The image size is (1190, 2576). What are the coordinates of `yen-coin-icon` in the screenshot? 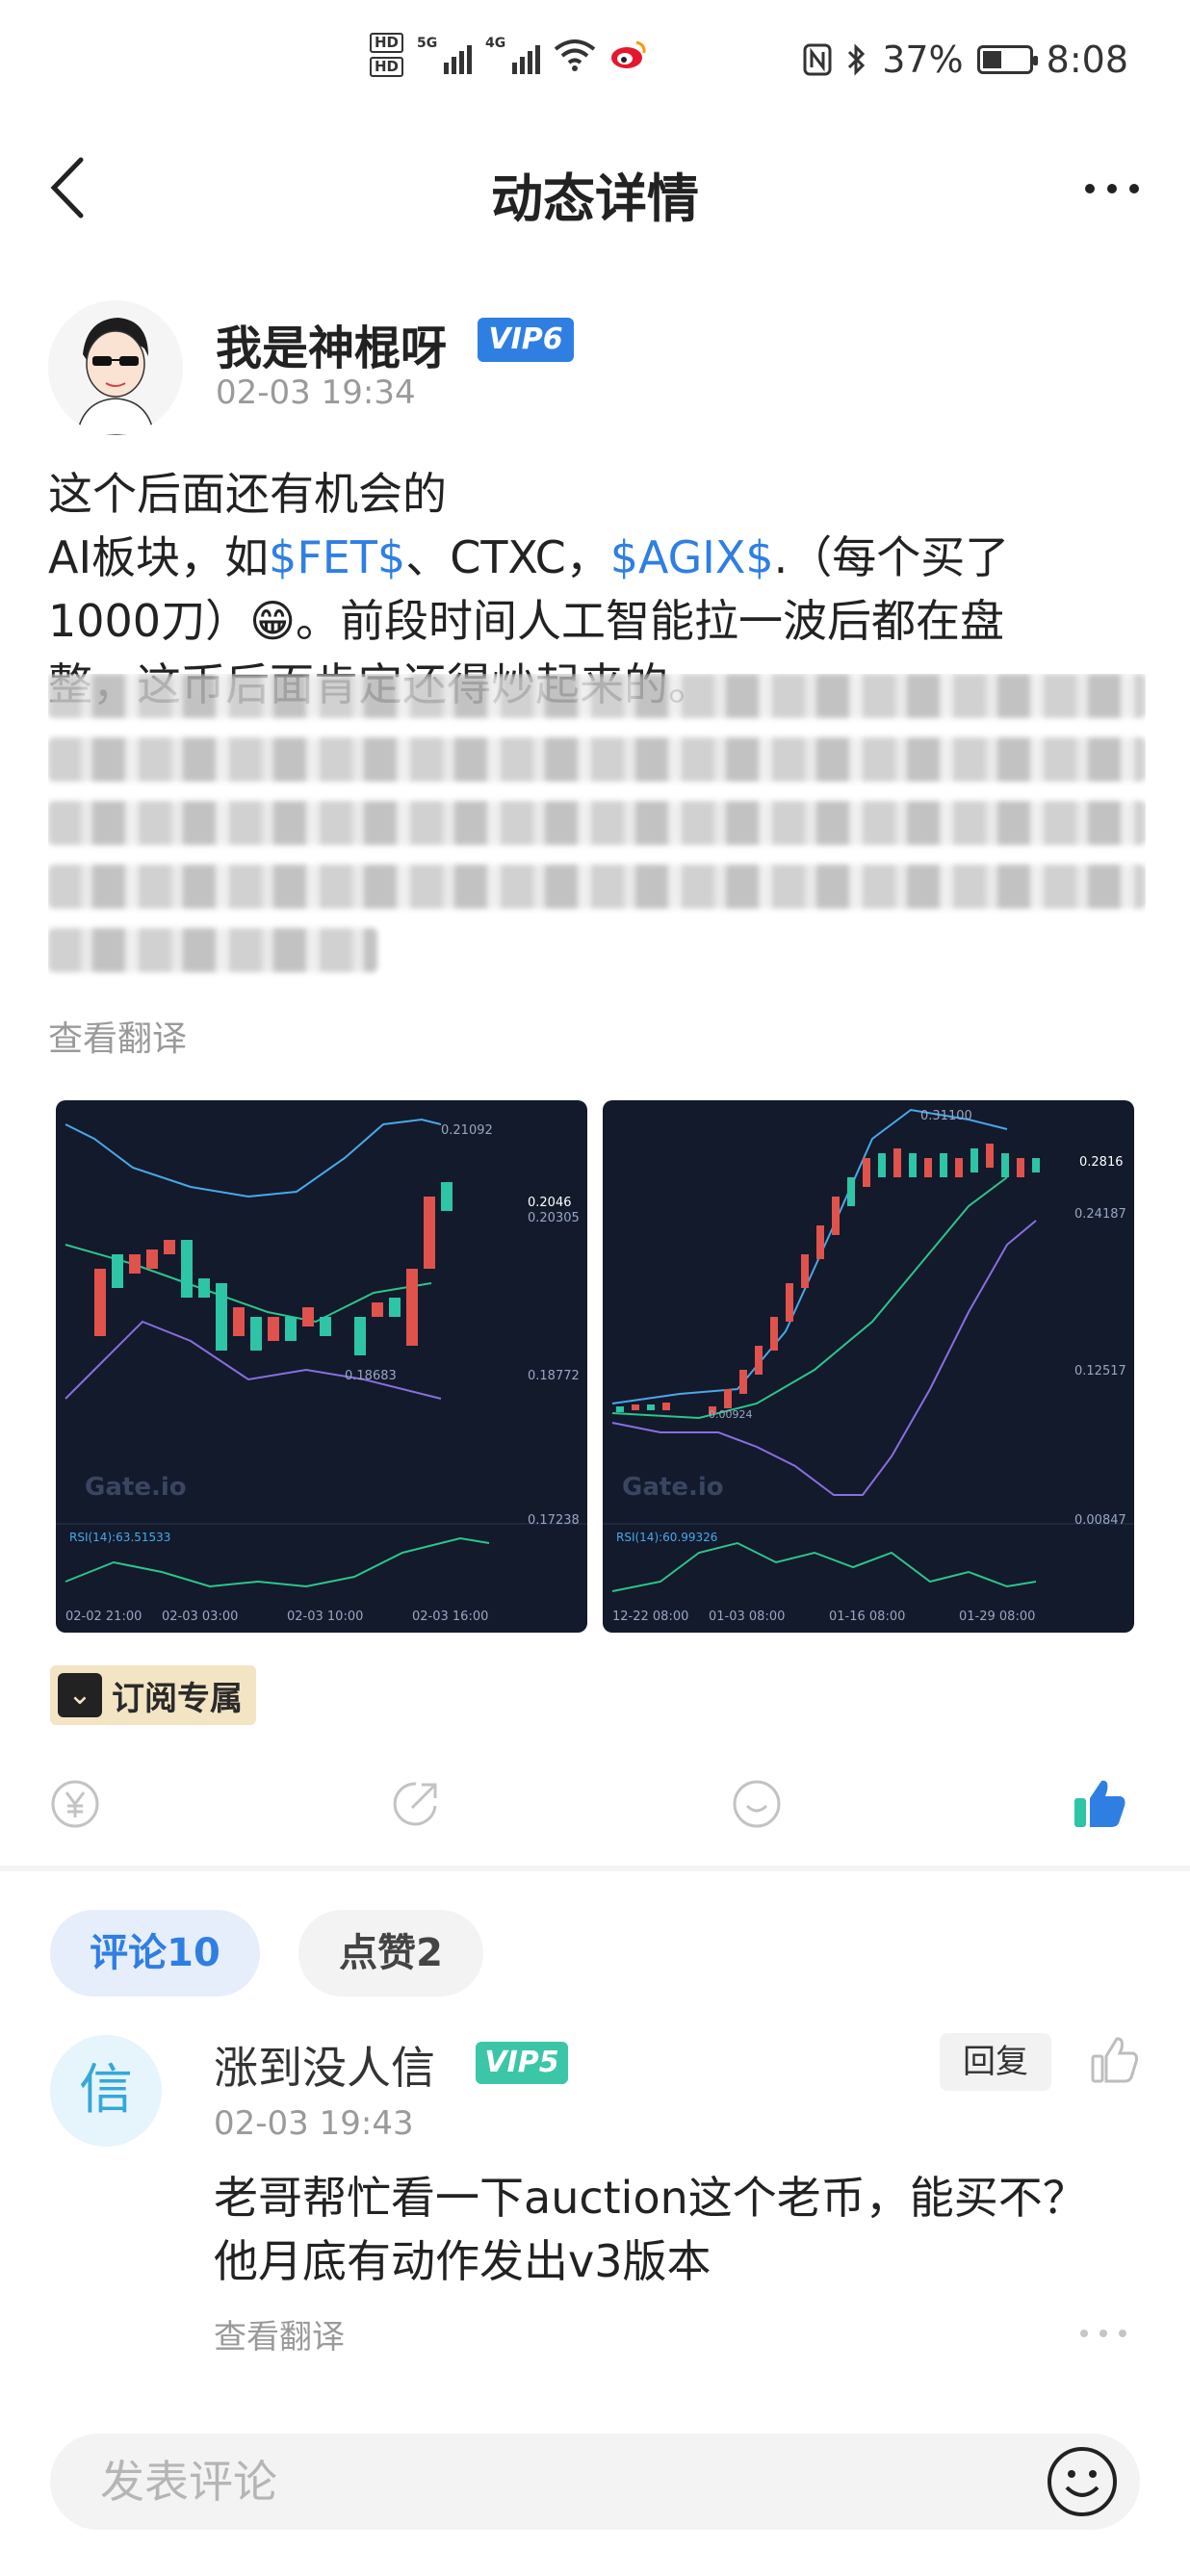 It's located at (75, 1804).